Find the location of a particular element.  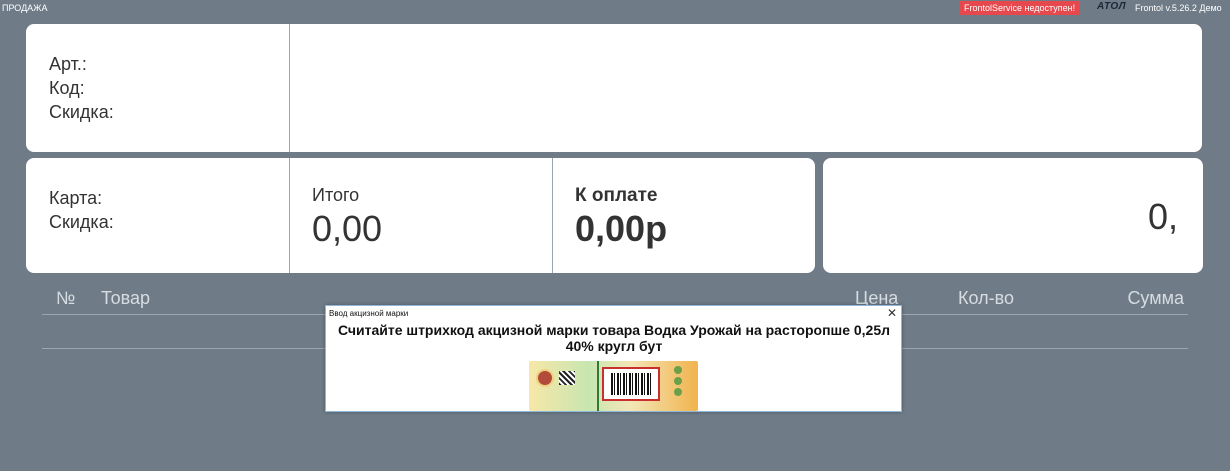

item-discount-label: Скидка: is located at coordinates (81, 112).